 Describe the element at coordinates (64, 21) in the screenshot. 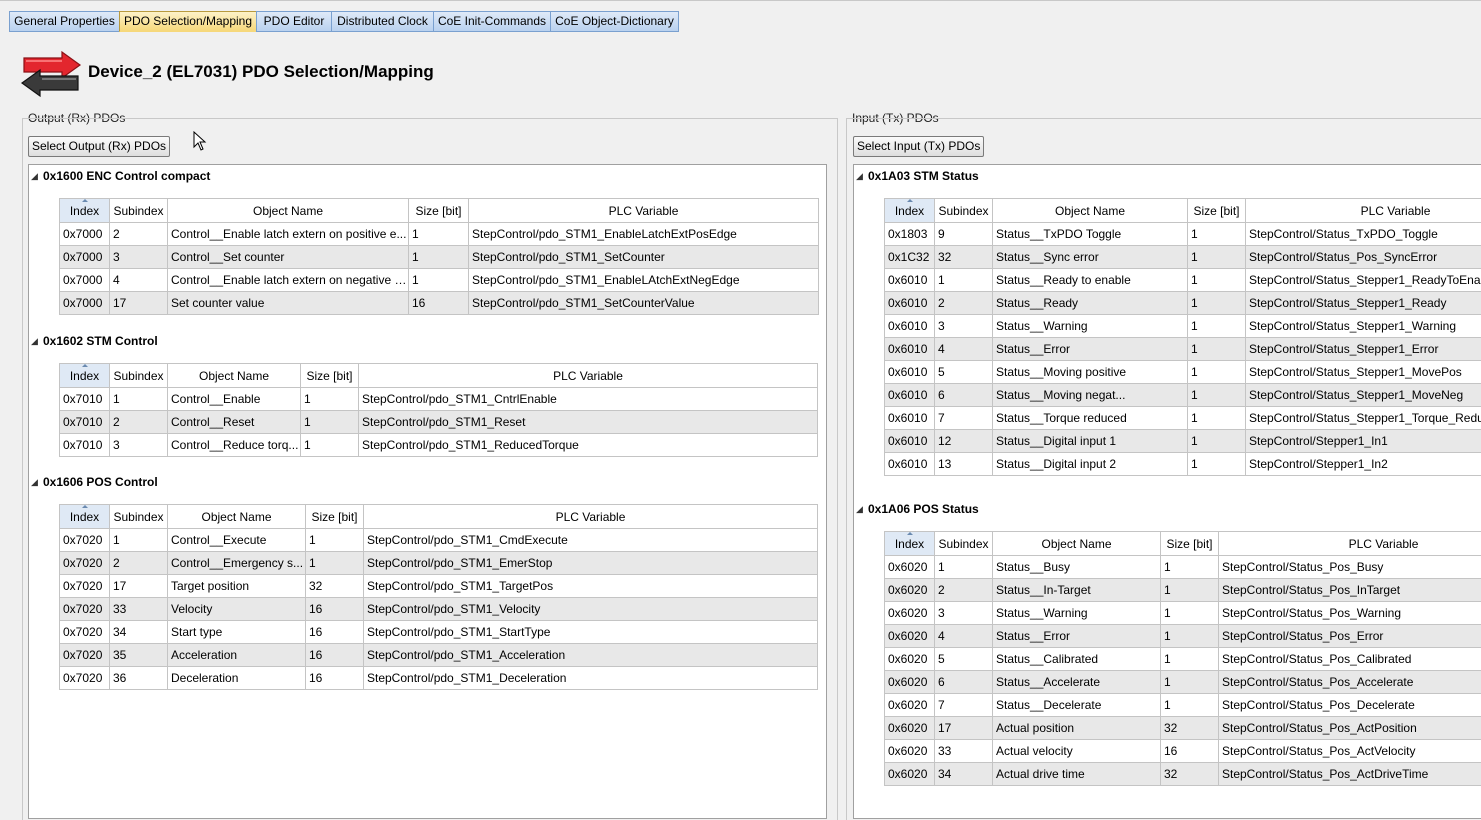

I see `tab-general-properties: General Properties` at that location.